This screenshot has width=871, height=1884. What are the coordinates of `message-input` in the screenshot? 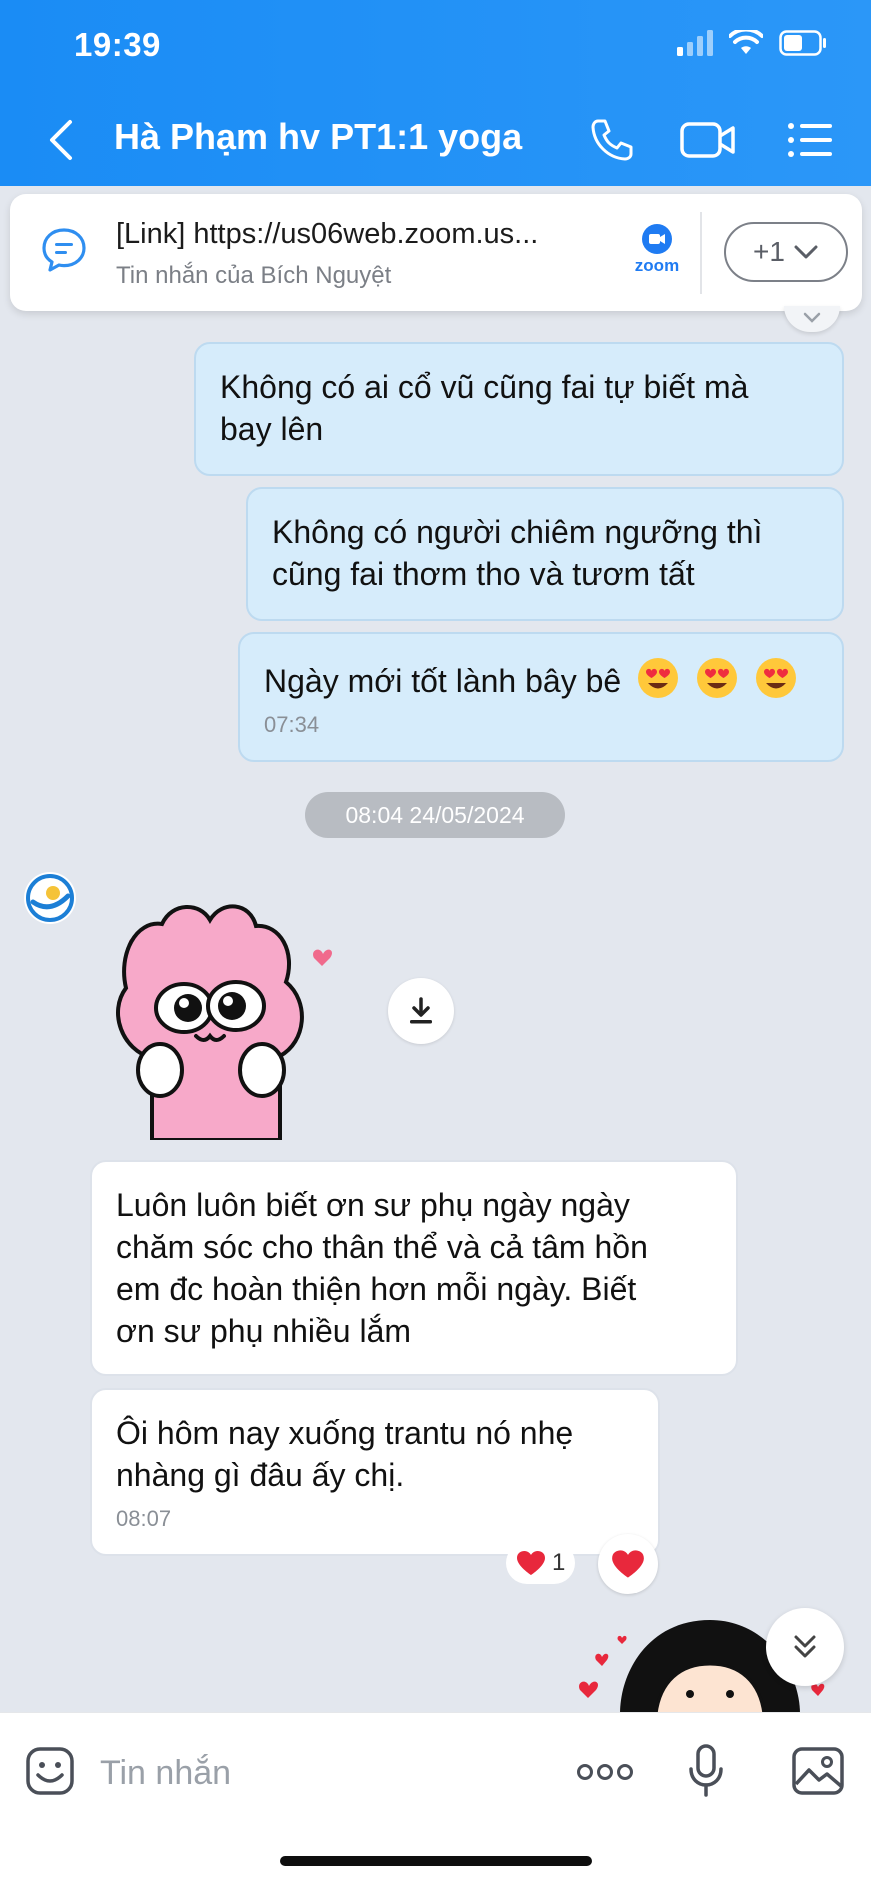 It's located at (320, 1773).